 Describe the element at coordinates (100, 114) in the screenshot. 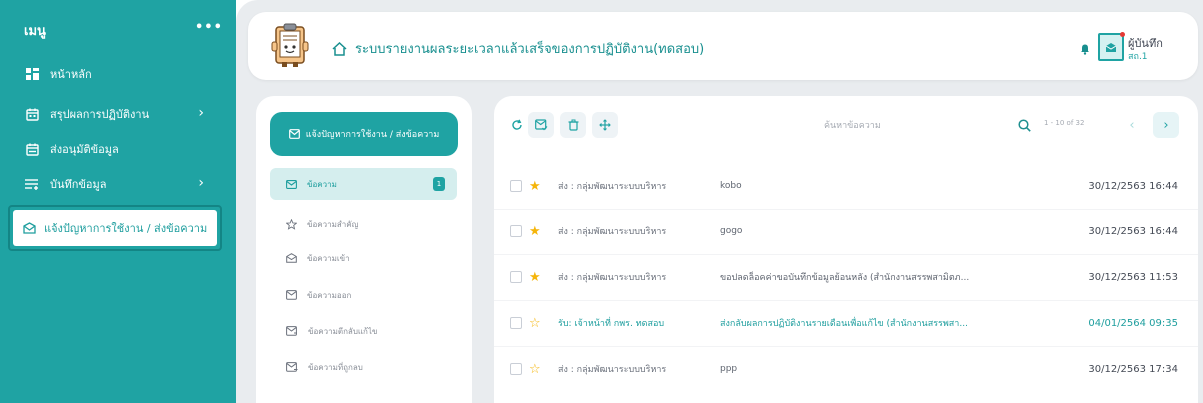

I see `sidebar-item-label: สรุปผลการปฏิบัติงาน` at that location.